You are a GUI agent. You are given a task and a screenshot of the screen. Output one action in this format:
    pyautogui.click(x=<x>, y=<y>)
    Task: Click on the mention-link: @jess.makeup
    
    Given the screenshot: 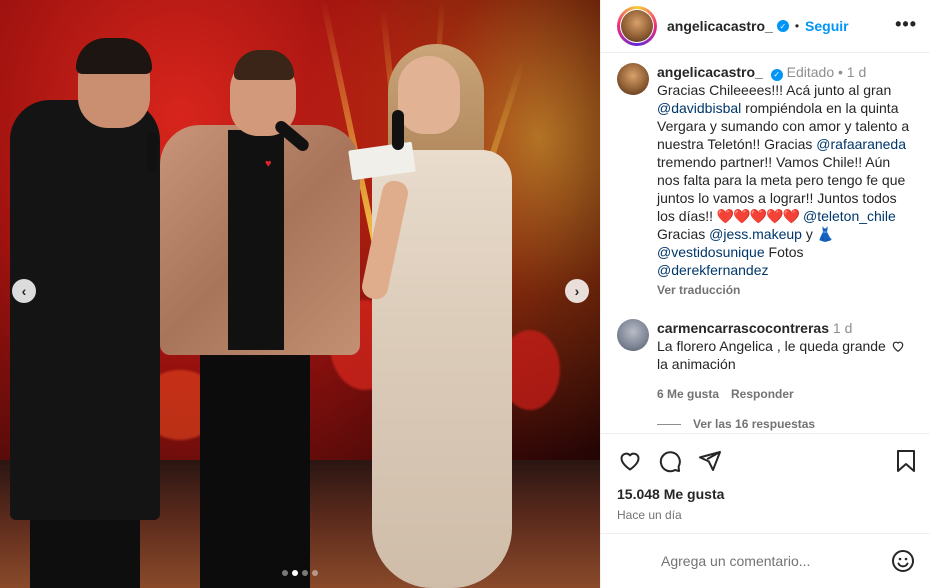 What is the action you would take?
    pyautogui.click(x=755, y=234)
    